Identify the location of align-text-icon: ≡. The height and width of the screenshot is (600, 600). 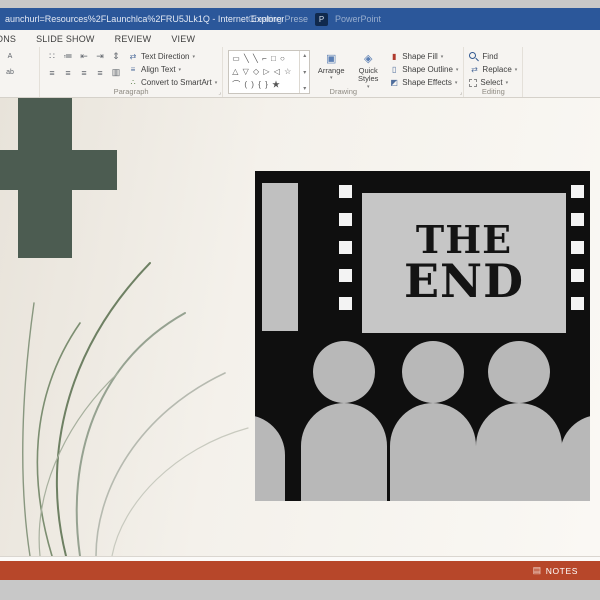
(133, 69).